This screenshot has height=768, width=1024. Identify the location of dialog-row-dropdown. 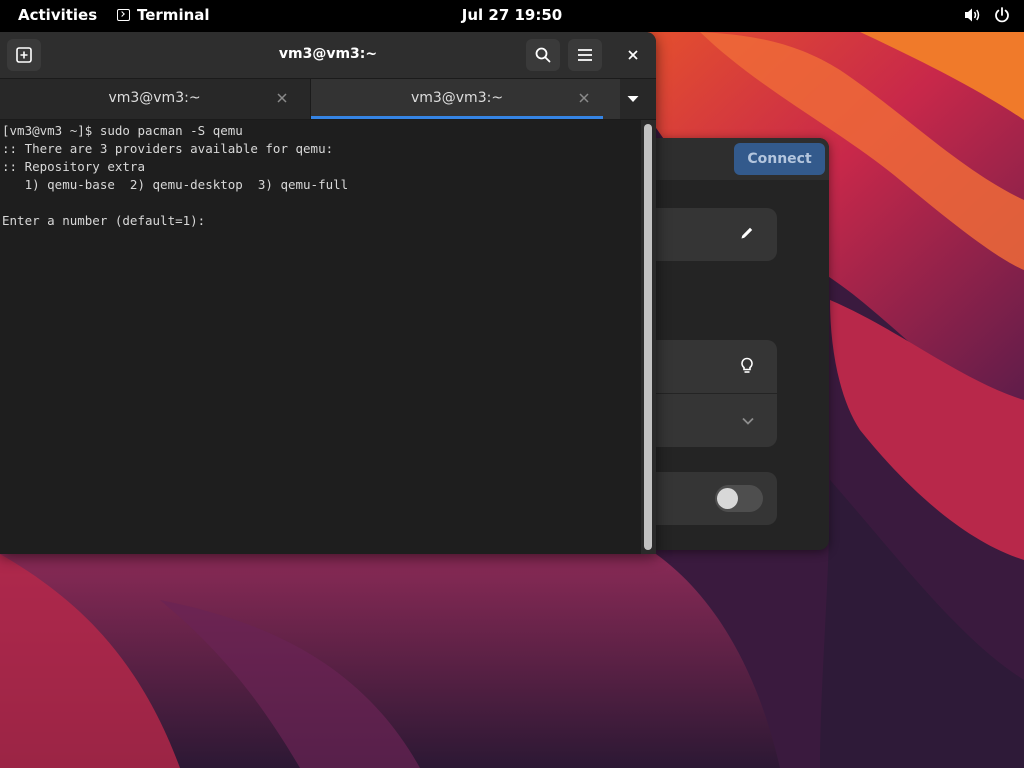
(716, 420).